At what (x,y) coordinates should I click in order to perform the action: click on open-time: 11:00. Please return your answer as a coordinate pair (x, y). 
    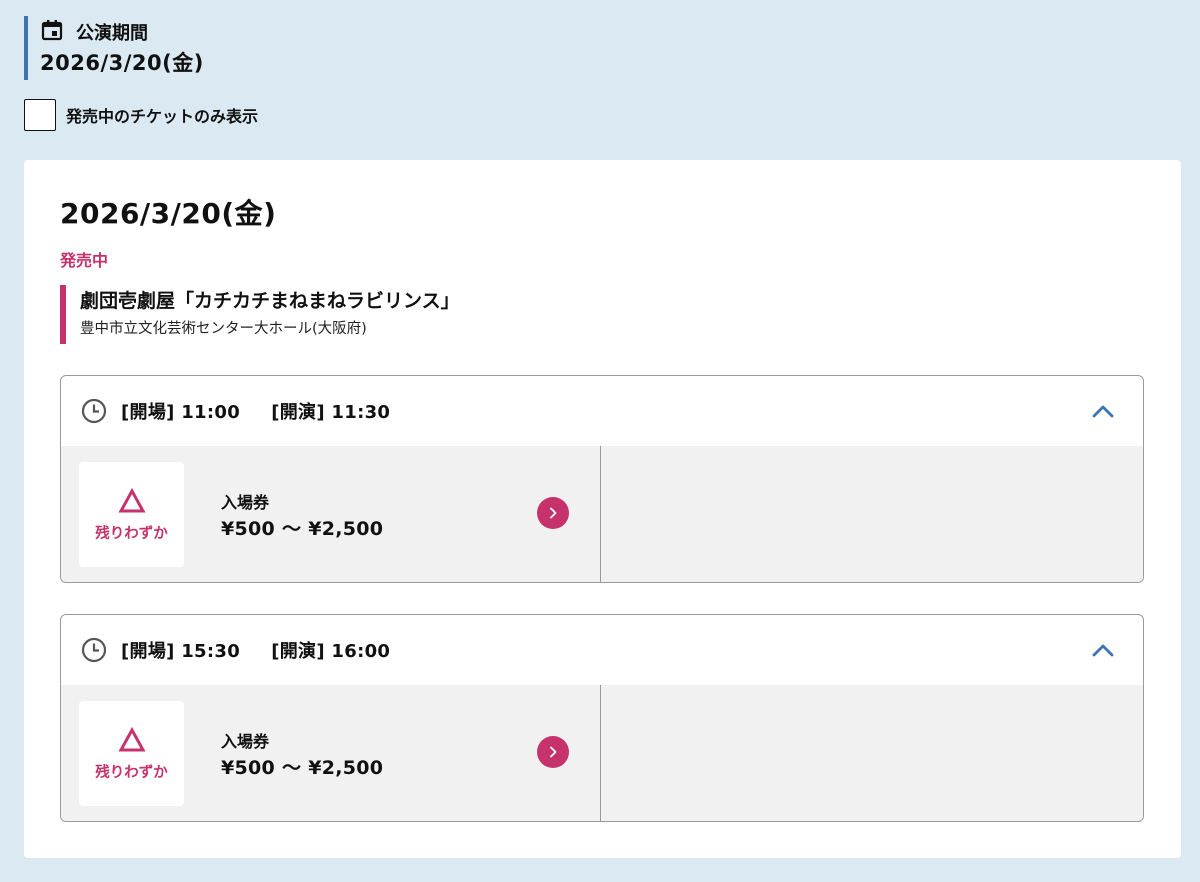
    Looking at the image, I should click on (211, 412).